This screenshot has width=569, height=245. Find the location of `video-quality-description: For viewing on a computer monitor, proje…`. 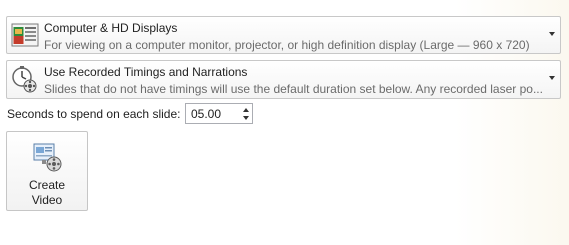

video-quality-description: For viewing on a computer monitor, proje… is located at coordinates (287, 45).